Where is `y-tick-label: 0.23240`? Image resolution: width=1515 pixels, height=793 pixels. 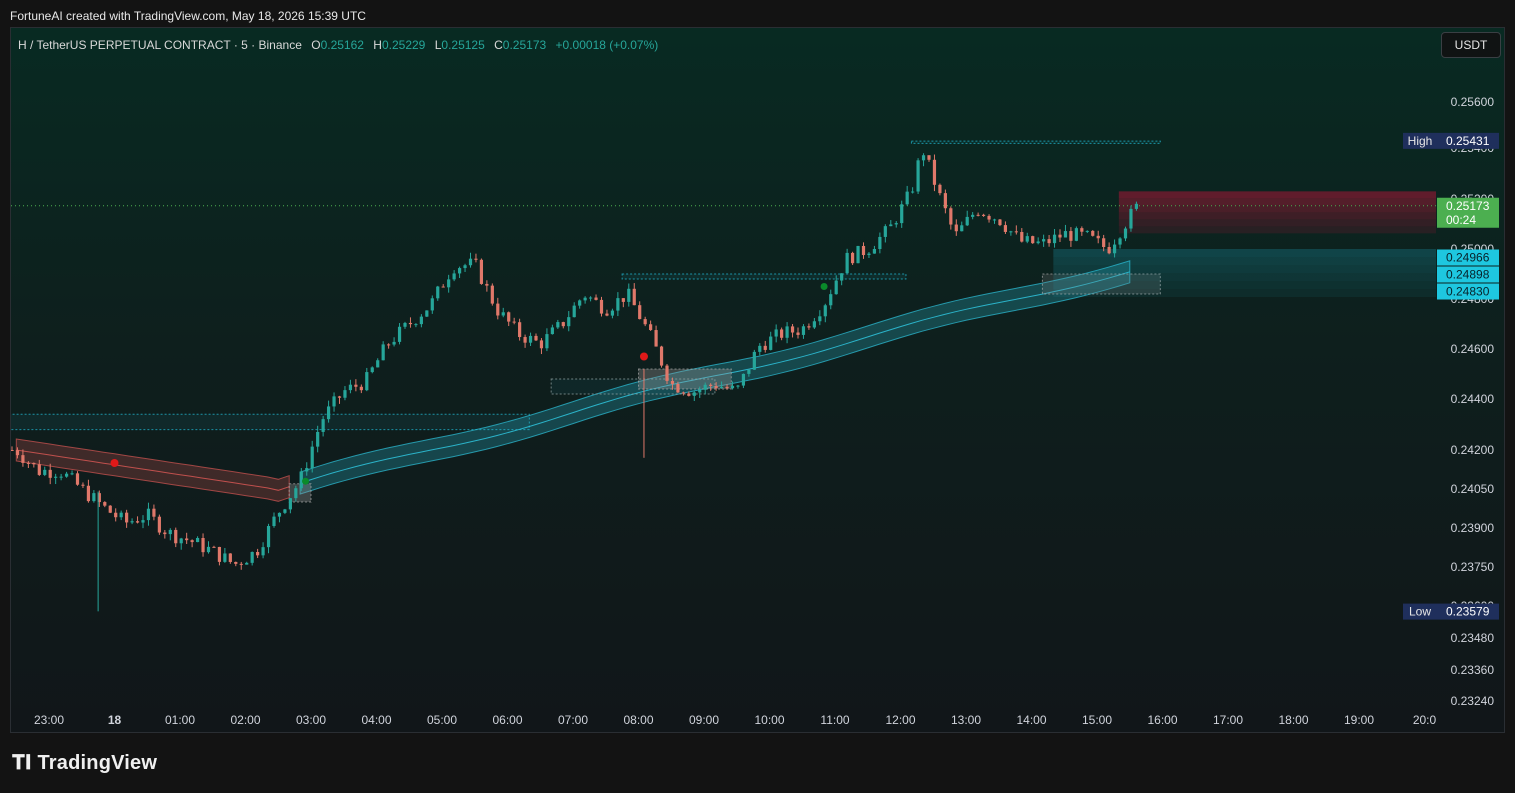
y-tick-label: 0.23240 is located at coordinates (1473, 701).